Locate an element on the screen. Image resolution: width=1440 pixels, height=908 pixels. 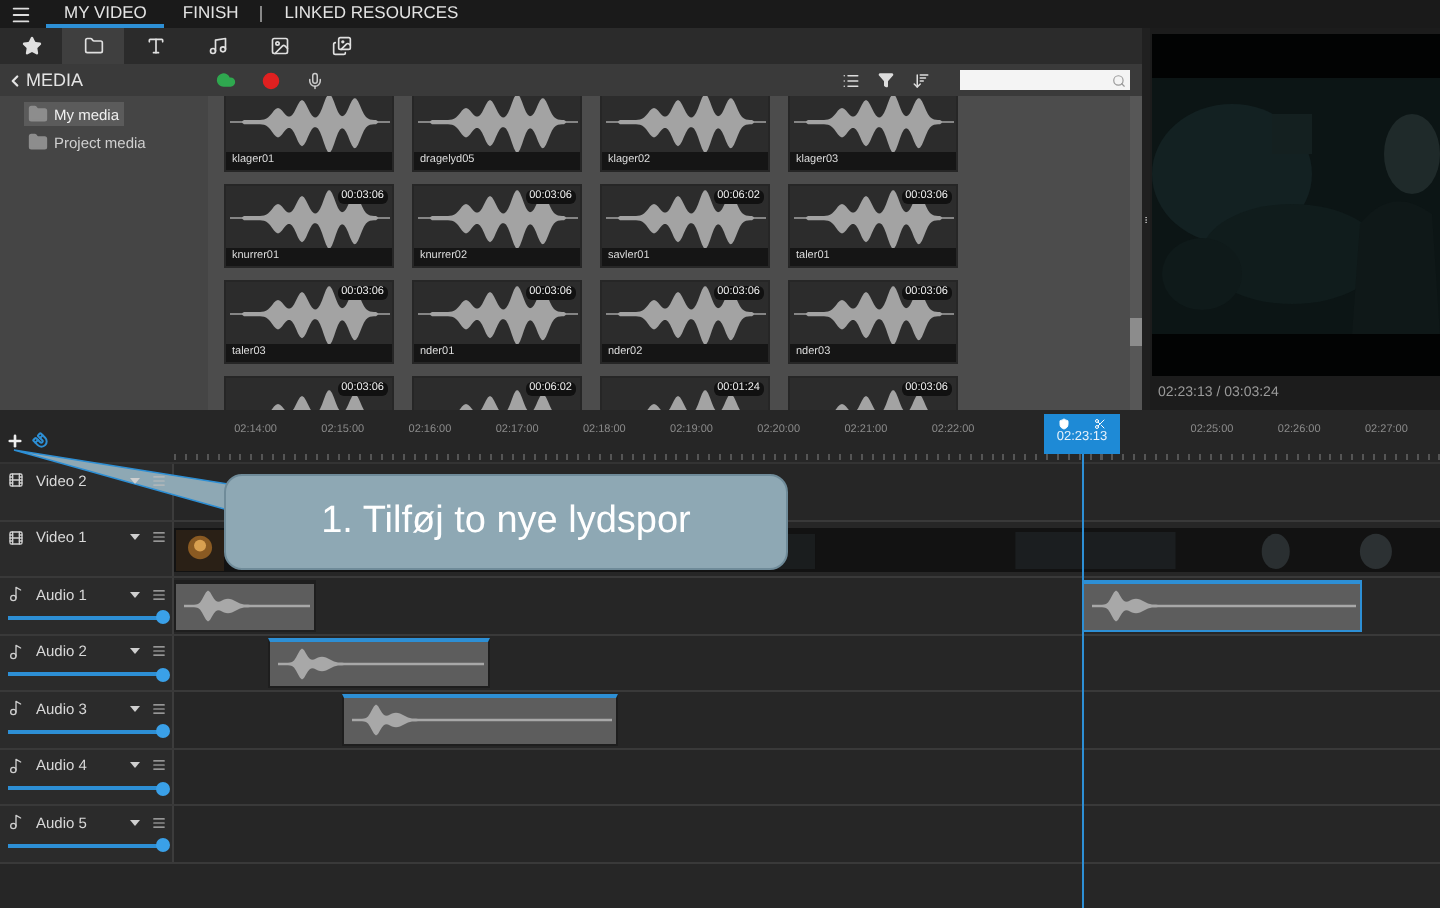
callout: 1. Tilføj to nye lydspor is located at coordinates (506, 522).